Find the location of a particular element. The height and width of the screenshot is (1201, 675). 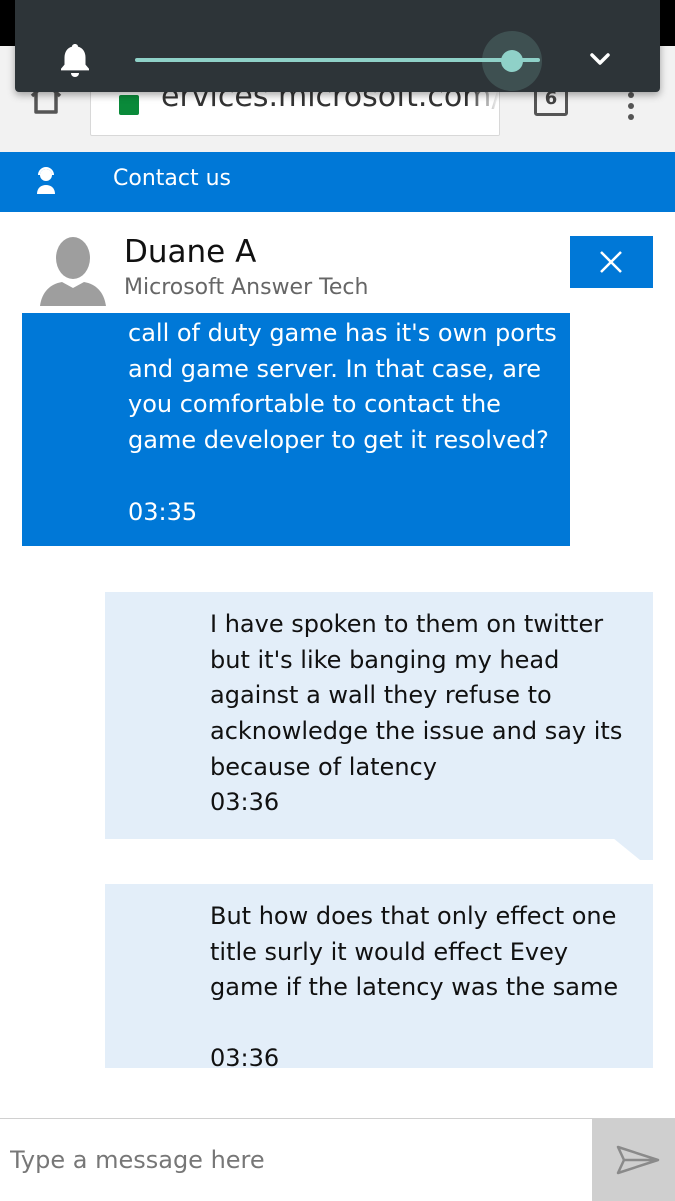

volume-panel is located at coordinates (337, 46).